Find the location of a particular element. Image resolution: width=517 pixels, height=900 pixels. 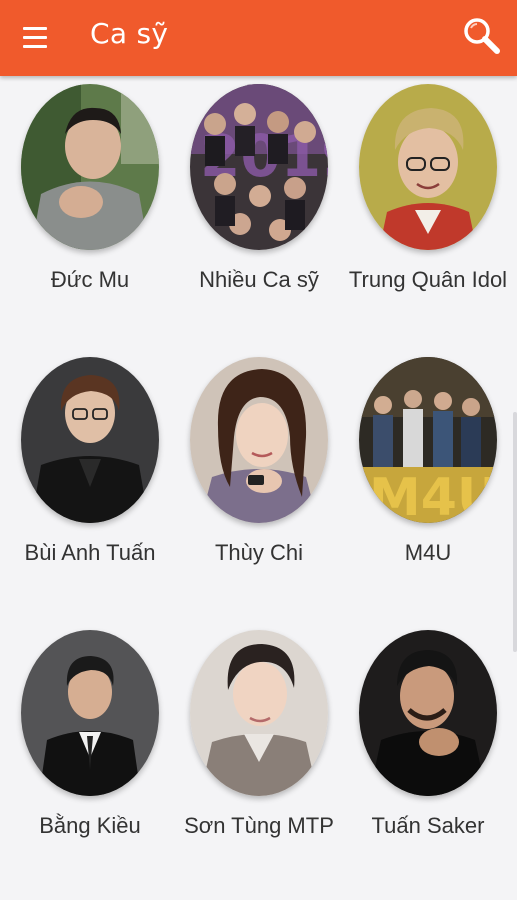

artist-name: Sơn Tùng MTP is located at coordinates (259, 825).